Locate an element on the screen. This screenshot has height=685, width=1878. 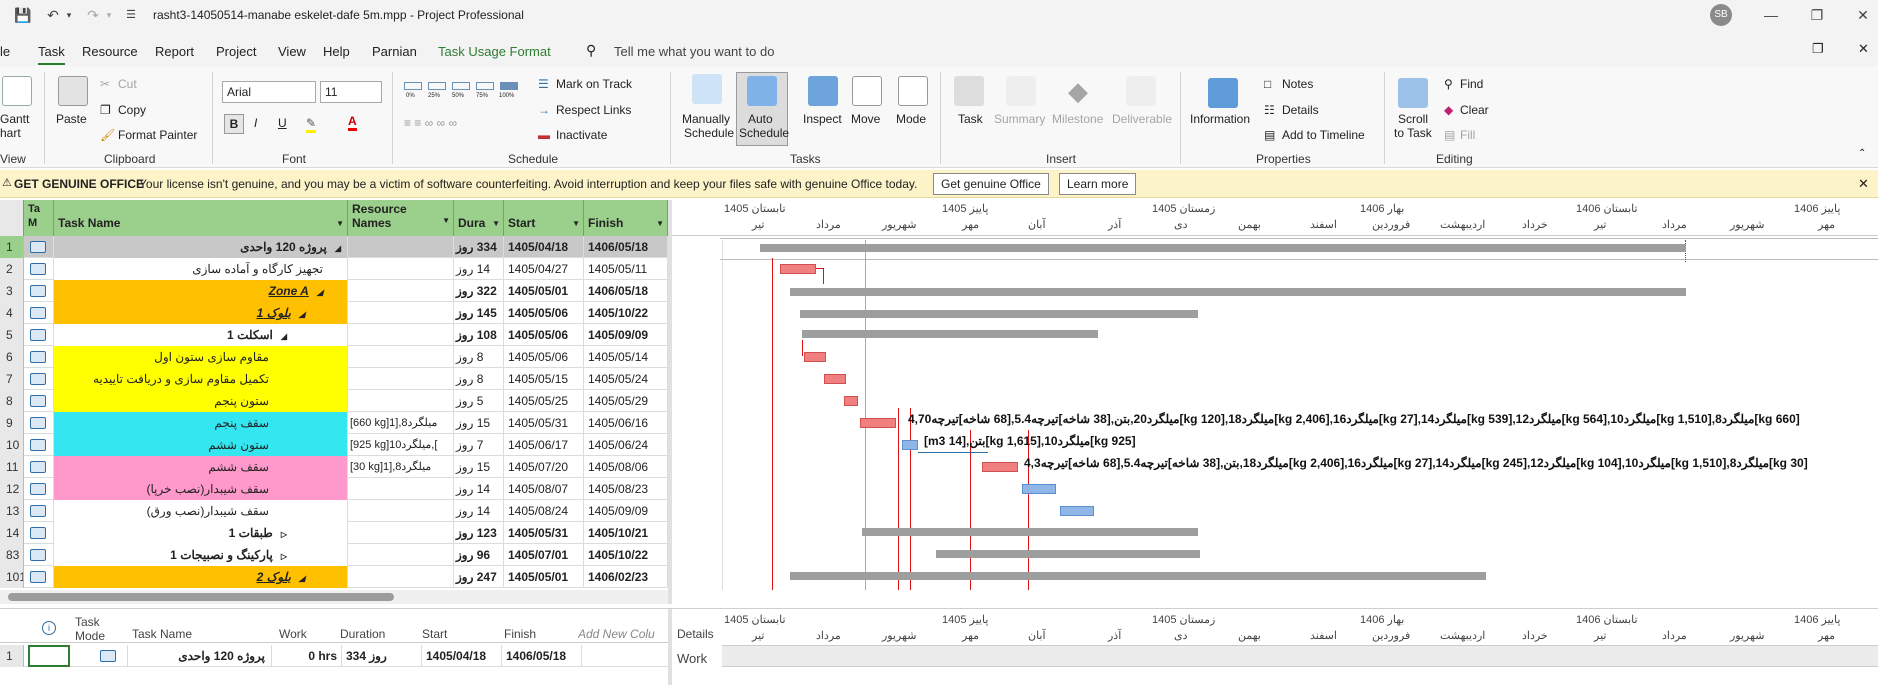
find-button: Find is located at coordinates (1471, 84).